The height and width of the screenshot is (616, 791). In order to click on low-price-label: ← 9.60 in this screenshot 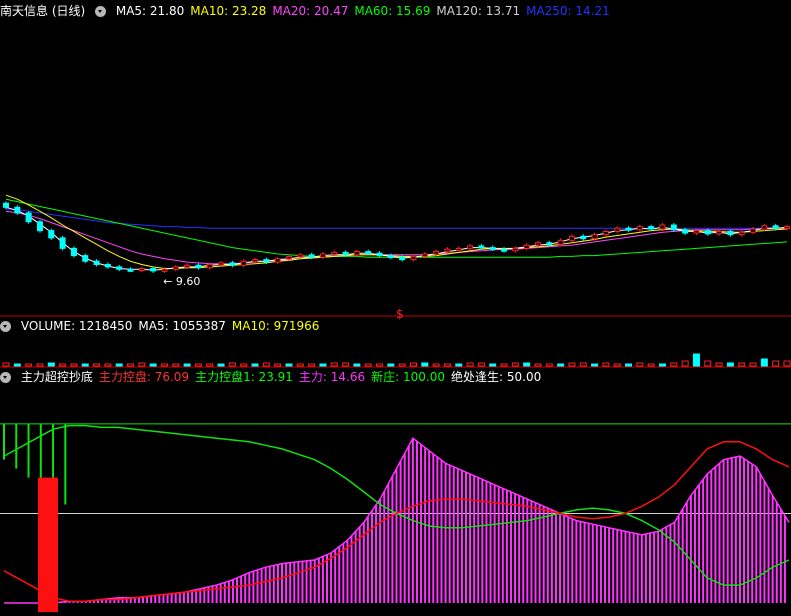, I will do `click(181, 281)`.